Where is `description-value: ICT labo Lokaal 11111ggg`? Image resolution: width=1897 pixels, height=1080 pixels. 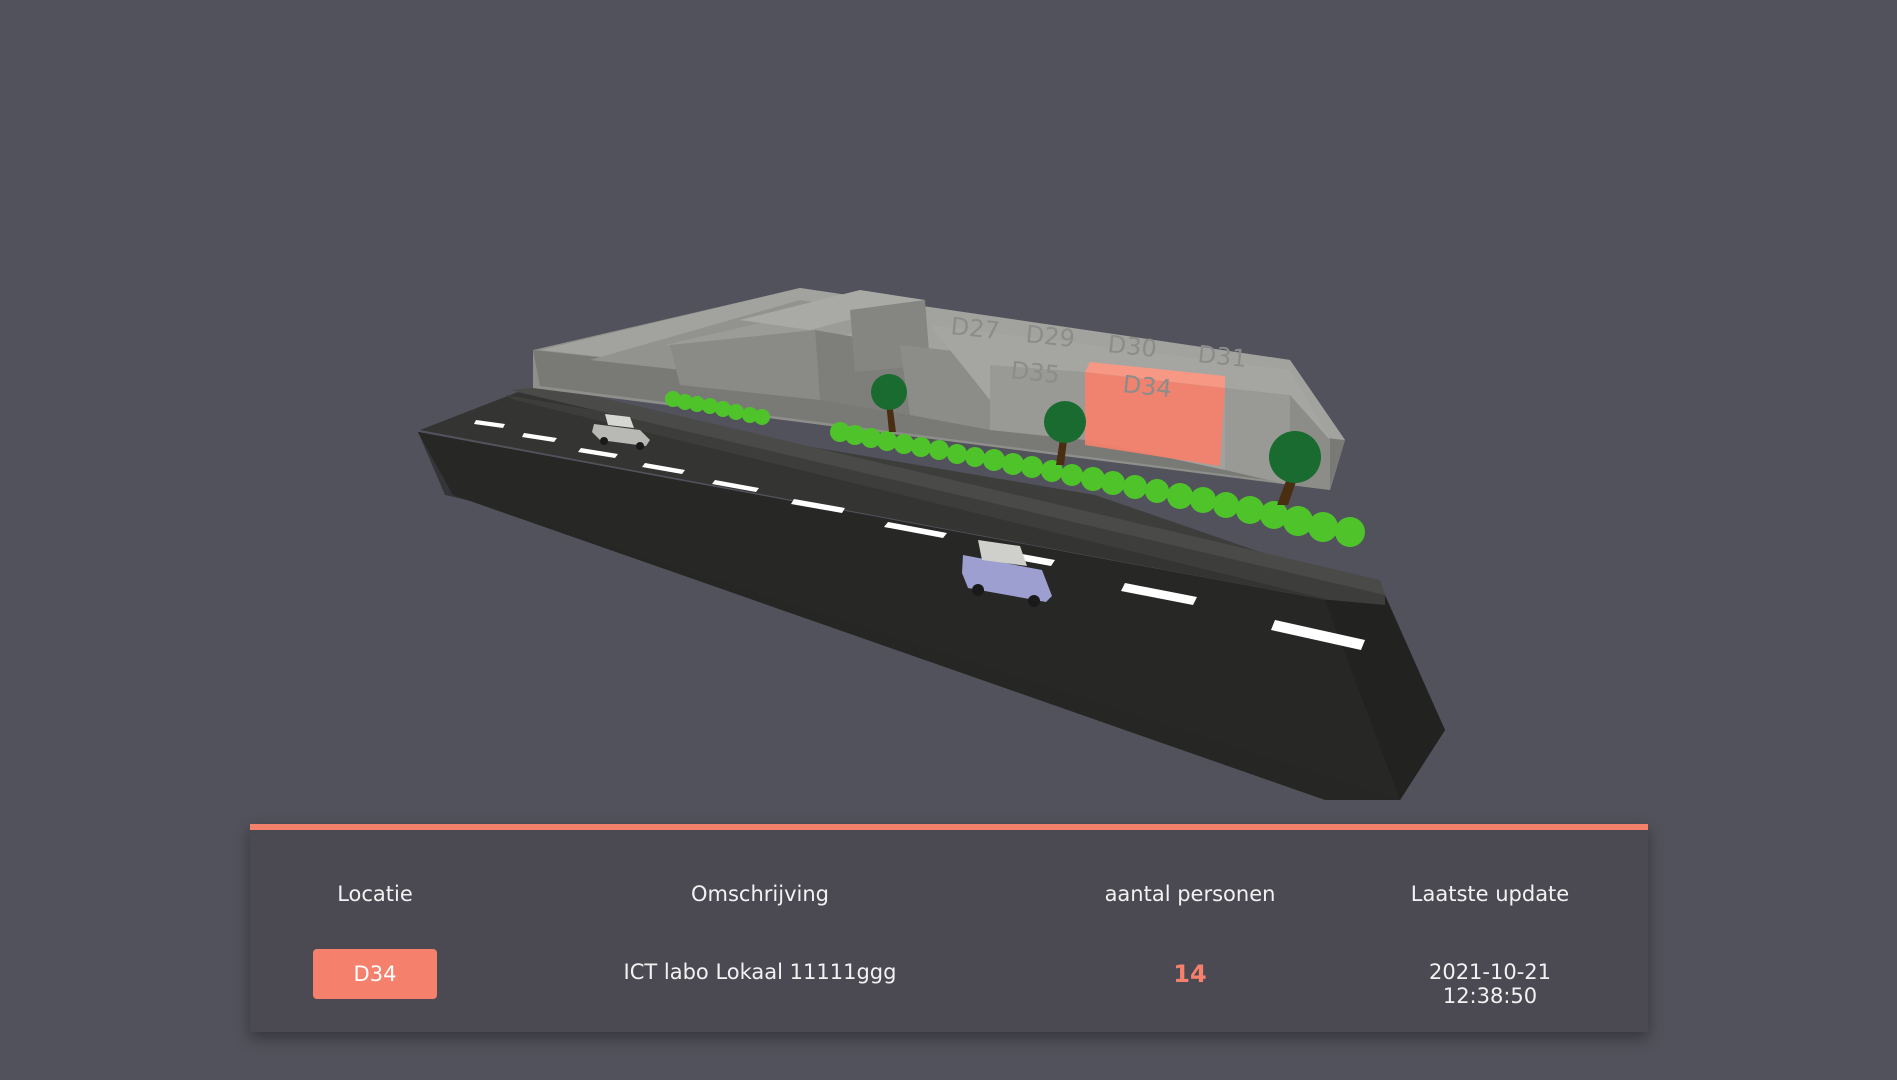
description-value: ICT labo Lokaal 11111ggg is located at coordinates (760, 972).